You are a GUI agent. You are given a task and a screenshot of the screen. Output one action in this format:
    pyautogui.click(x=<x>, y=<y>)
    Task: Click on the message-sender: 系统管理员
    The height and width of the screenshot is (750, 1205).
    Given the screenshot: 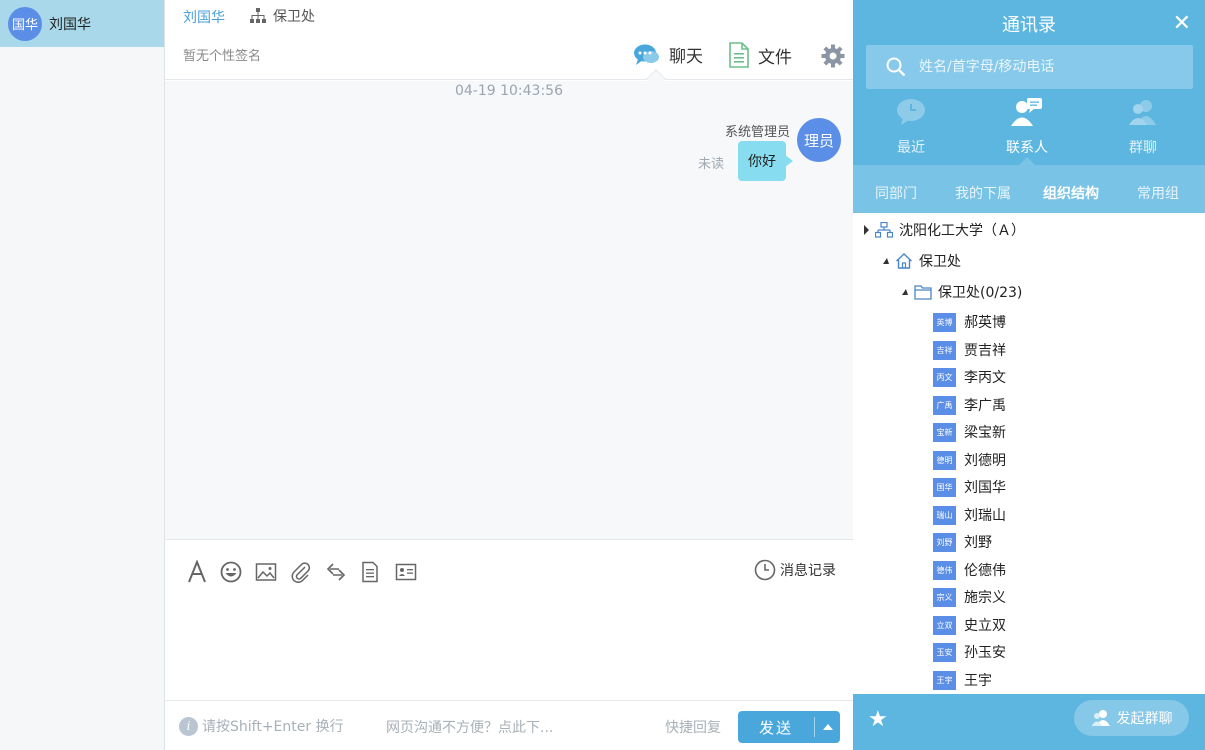 What is the action you would take?
    pyautogui.click(x=757, y=132)
    